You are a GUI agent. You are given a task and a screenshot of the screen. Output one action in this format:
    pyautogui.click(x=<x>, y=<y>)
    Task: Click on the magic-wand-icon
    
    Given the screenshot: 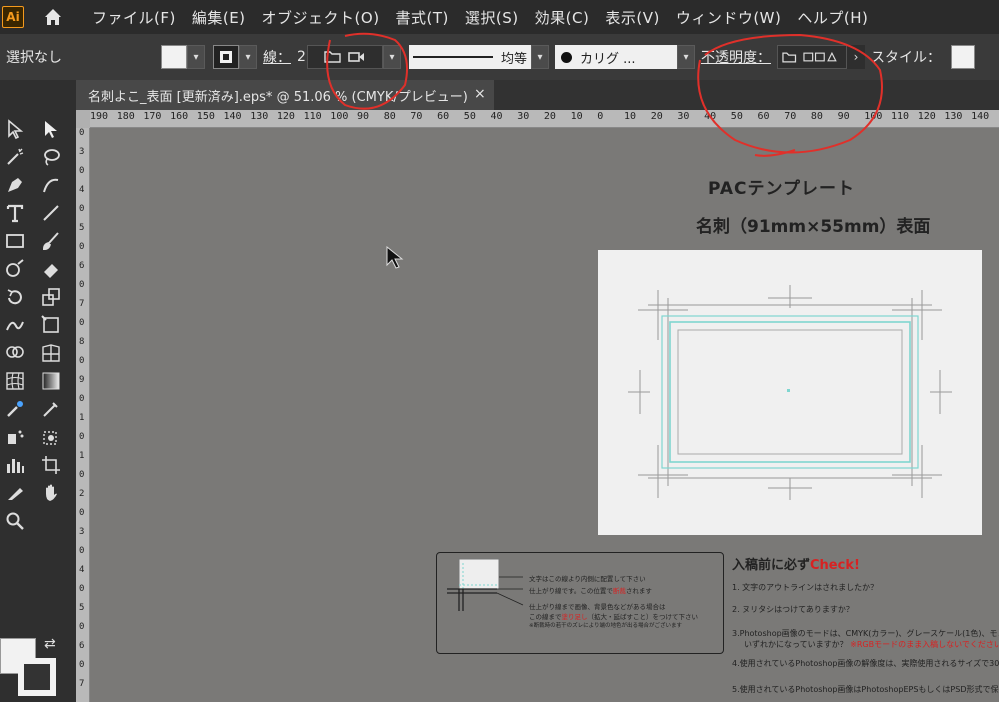 What is the action you would take?
    pyautogui.click(x=15, y=157)
    